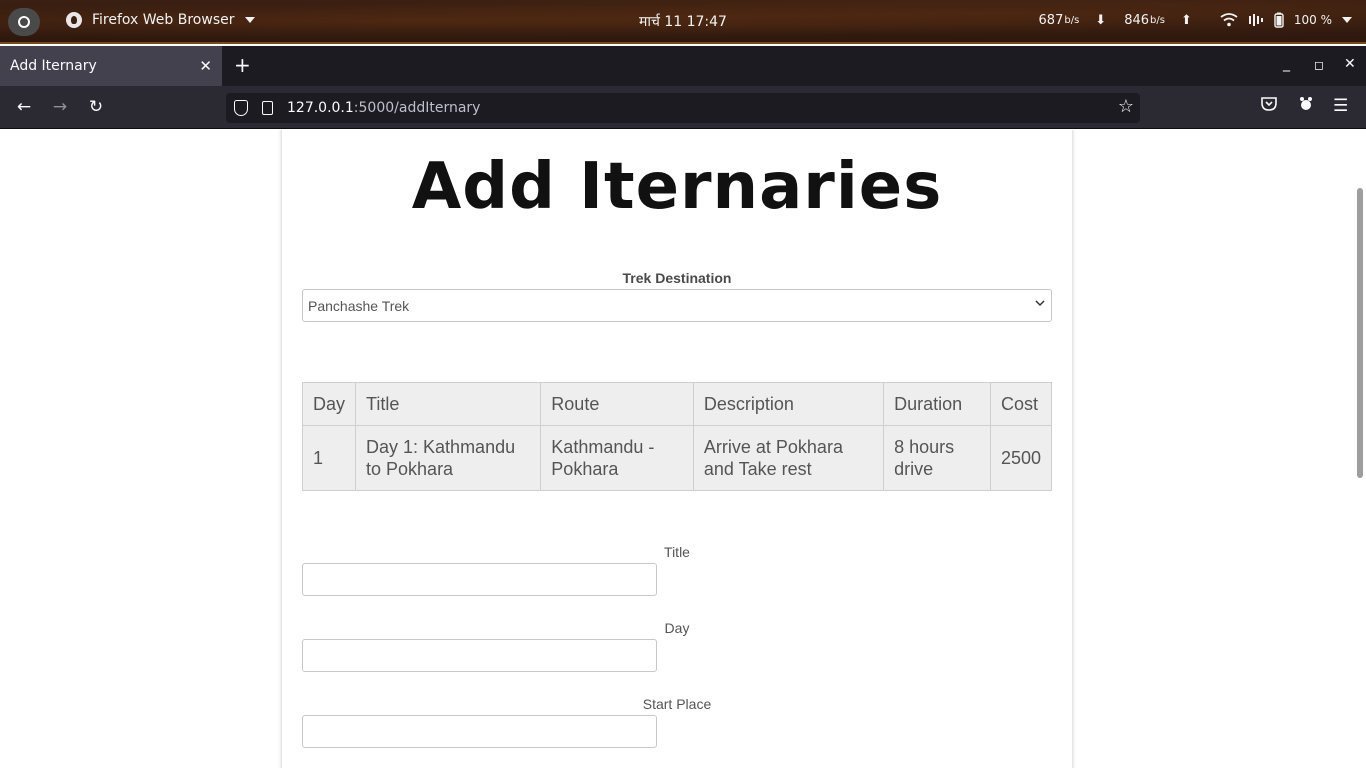  What do you see at coordinates (329, 458) in the screenshot?
I see `cell-day: 1` at bounding box center [329, 458].